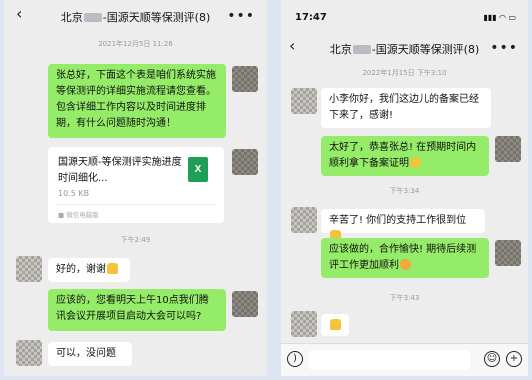  I want to click on status-time: 17:47, so click(311, 17).